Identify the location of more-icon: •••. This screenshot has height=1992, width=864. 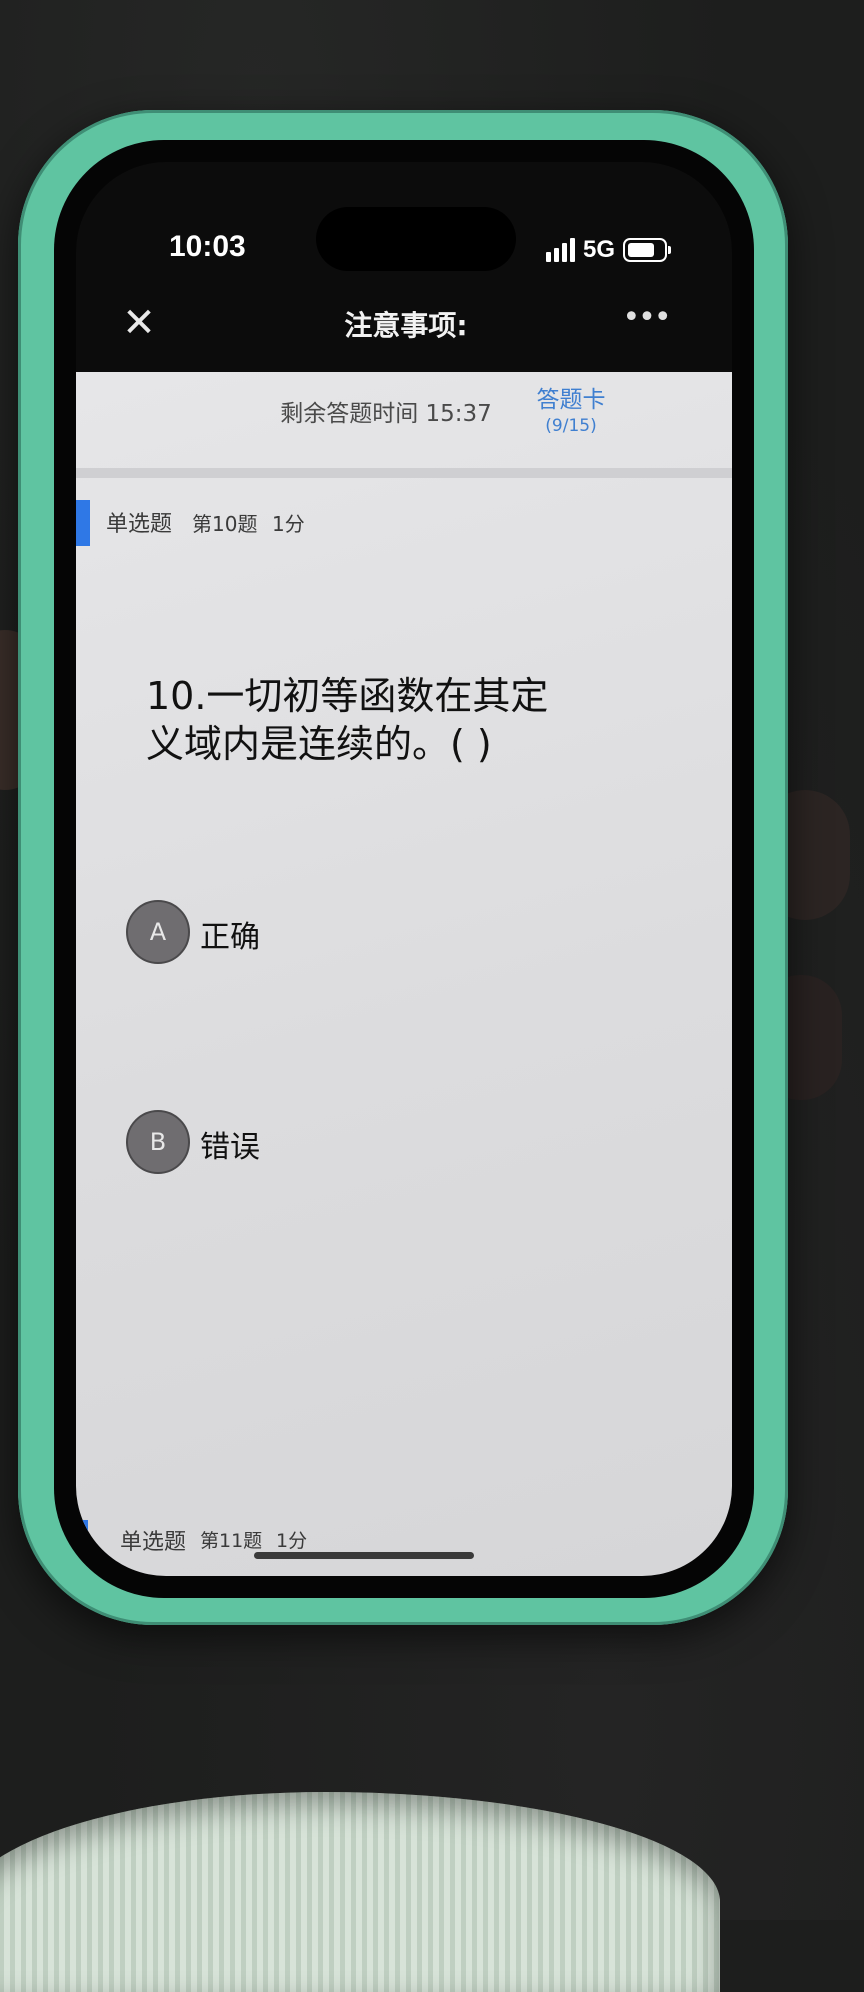
(646, 321).